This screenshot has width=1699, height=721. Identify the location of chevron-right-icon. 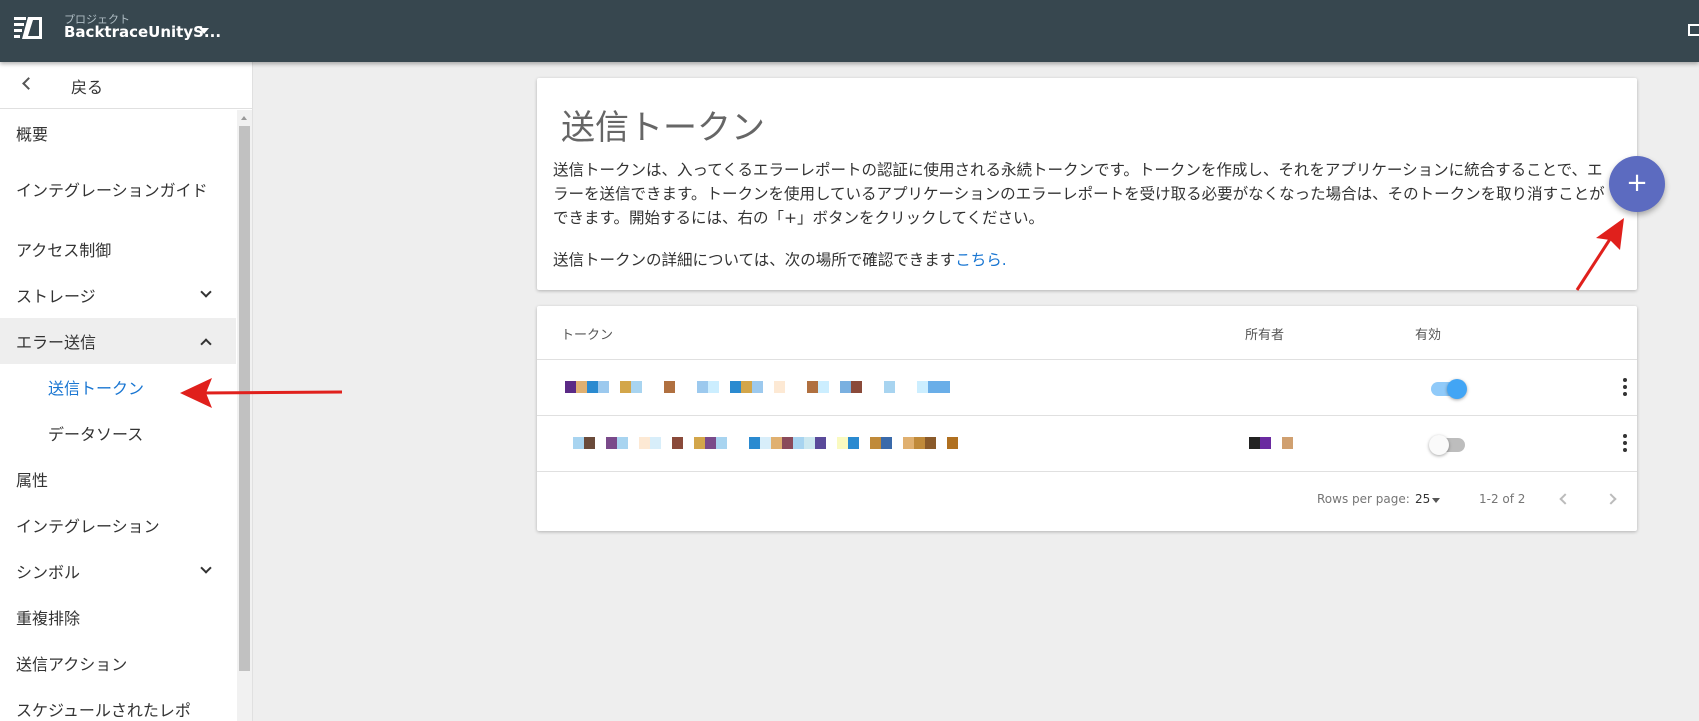
(1611, 499).